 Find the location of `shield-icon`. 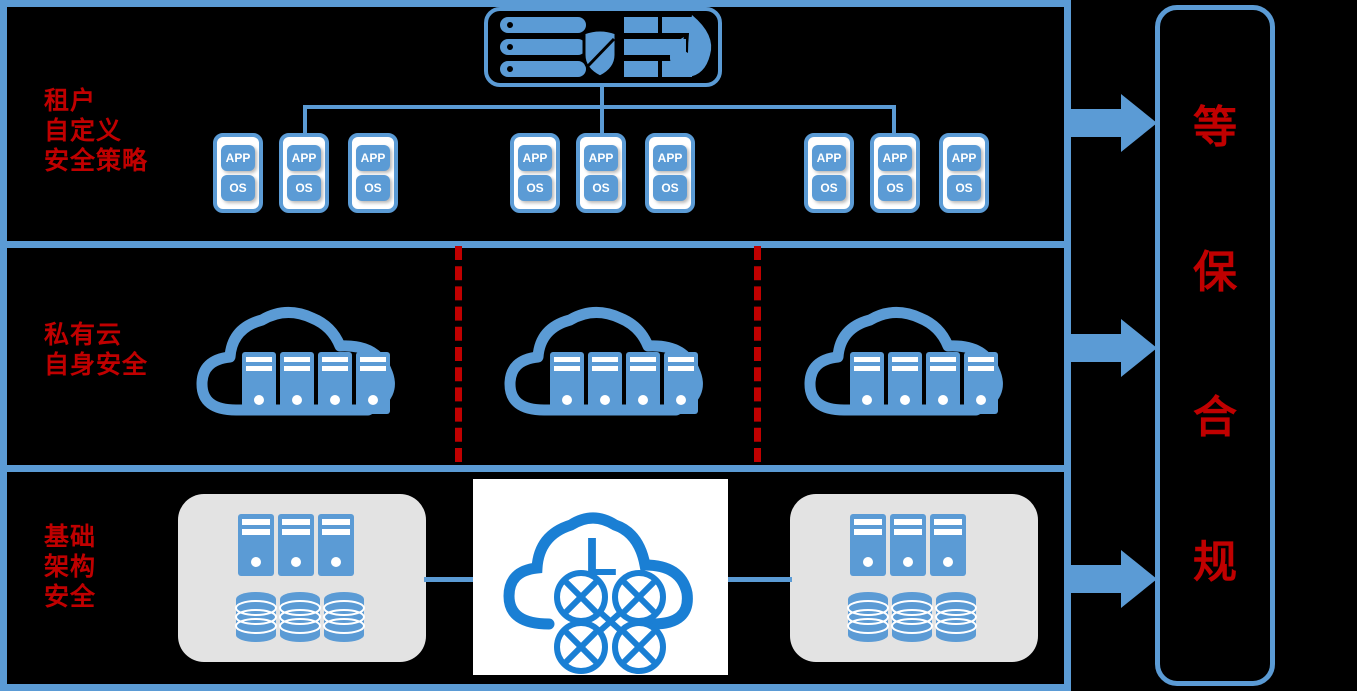

shield-icon is located at coordinates (600, 53).